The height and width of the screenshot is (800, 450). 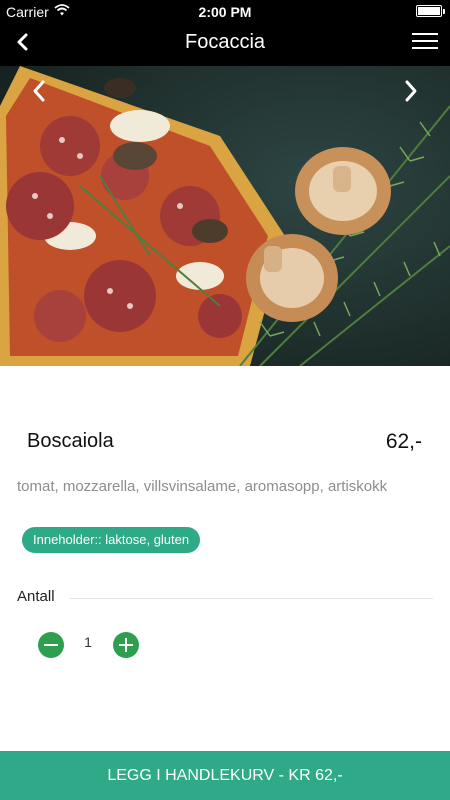 I want to click on status-bar: Carrier 2:00 PM, so click(x=225, y=11).